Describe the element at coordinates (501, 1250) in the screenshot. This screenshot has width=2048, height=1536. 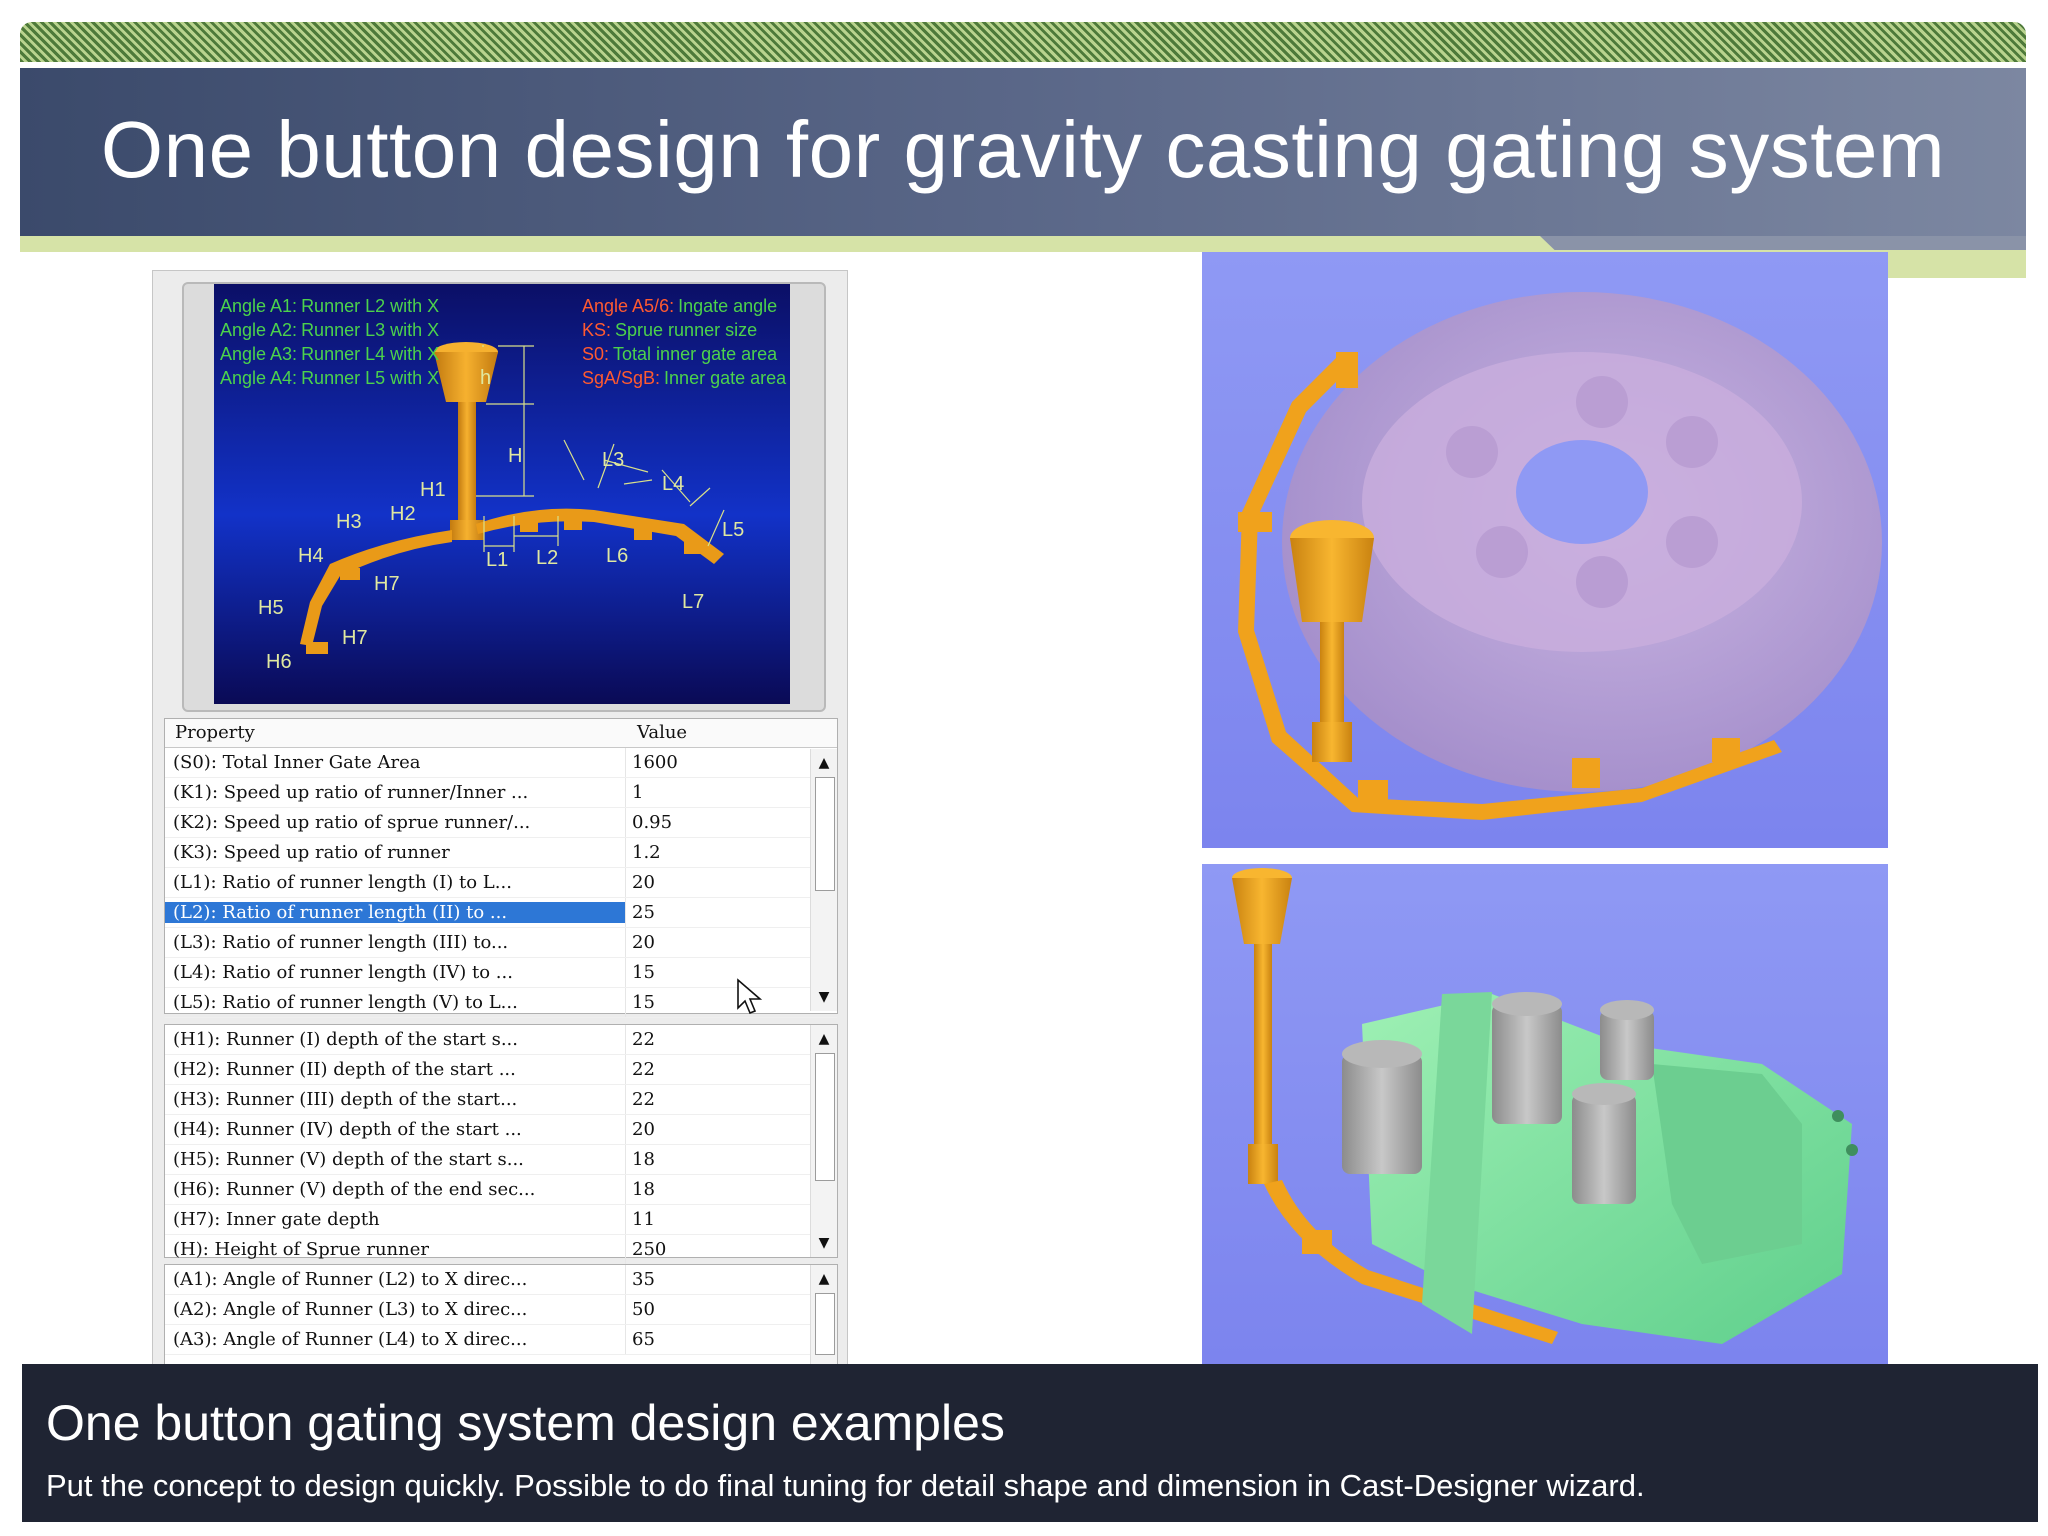
I see `table-row: (H): Height of Sprue runner 250` at that location.